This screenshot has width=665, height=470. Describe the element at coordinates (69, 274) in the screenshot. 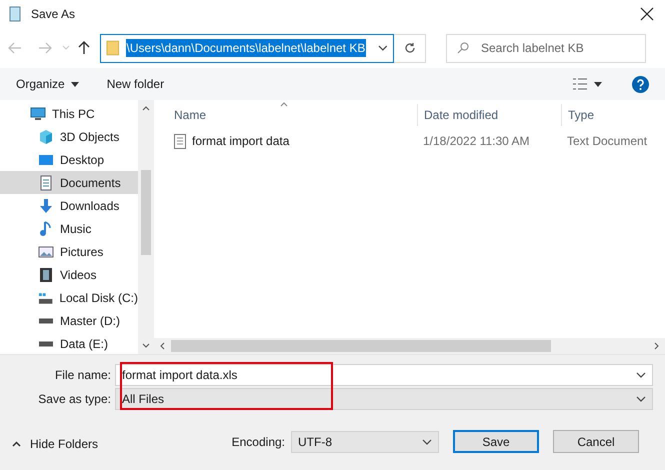

I see `sidebar-item: Videos` at that location.